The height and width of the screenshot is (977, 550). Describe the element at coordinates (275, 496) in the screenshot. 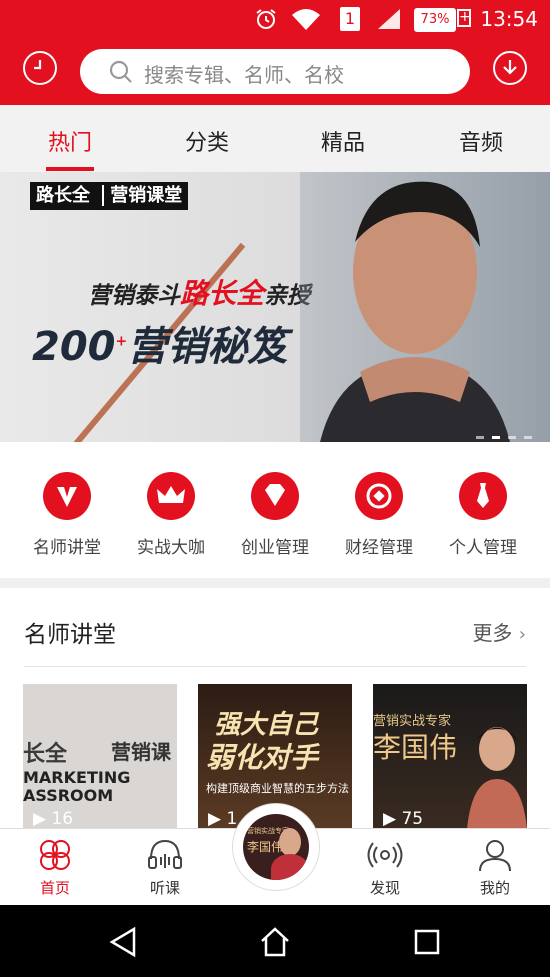

I see `diamond-icon` at that location.